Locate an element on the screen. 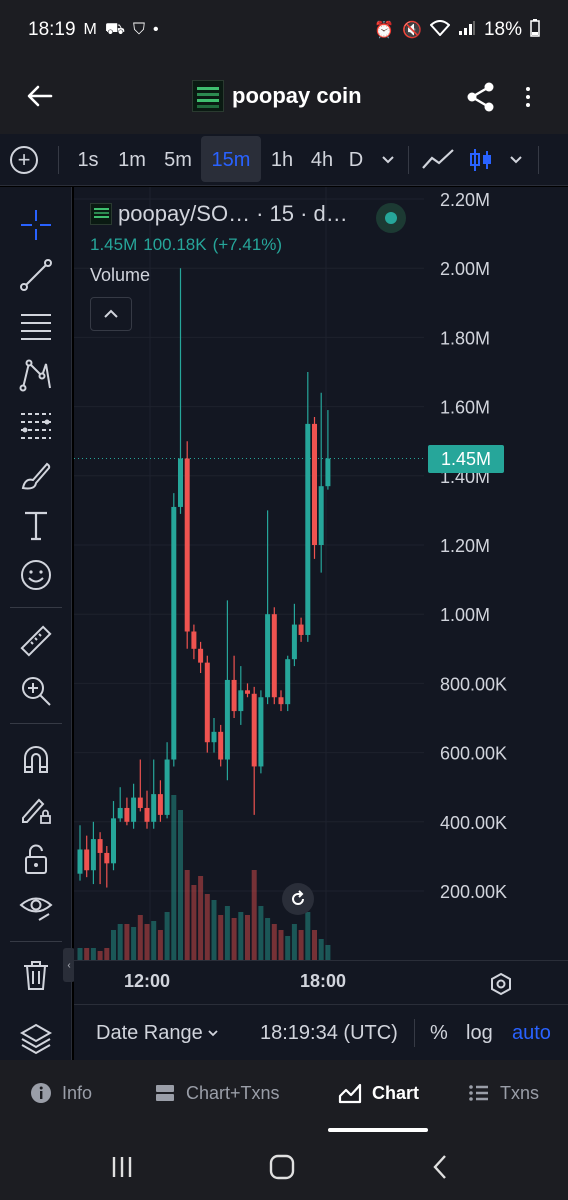  log-scale-toggle: log is located at coordinates (479, 1033).